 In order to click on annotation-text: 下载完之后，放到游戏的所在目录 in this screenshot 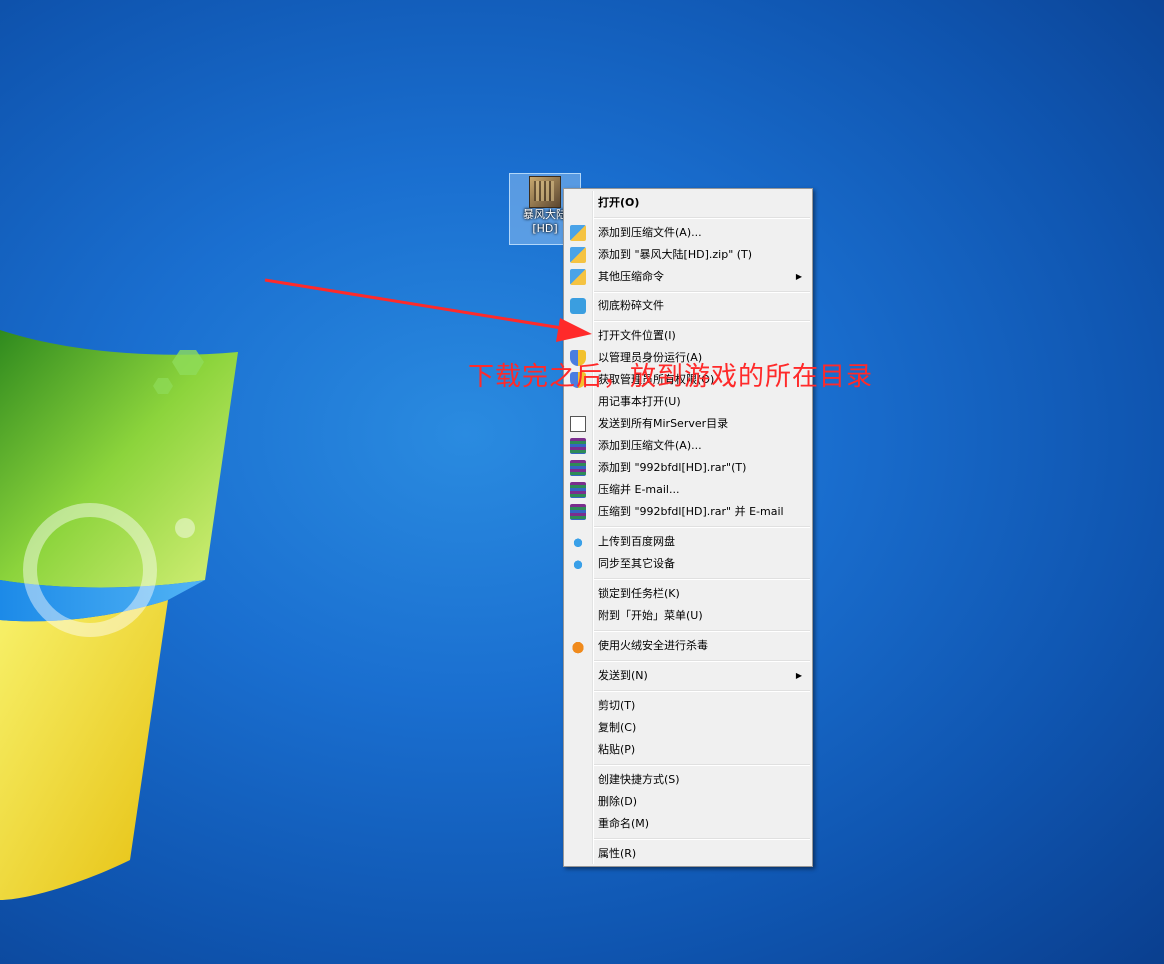, I will do `click(671, 377)`.